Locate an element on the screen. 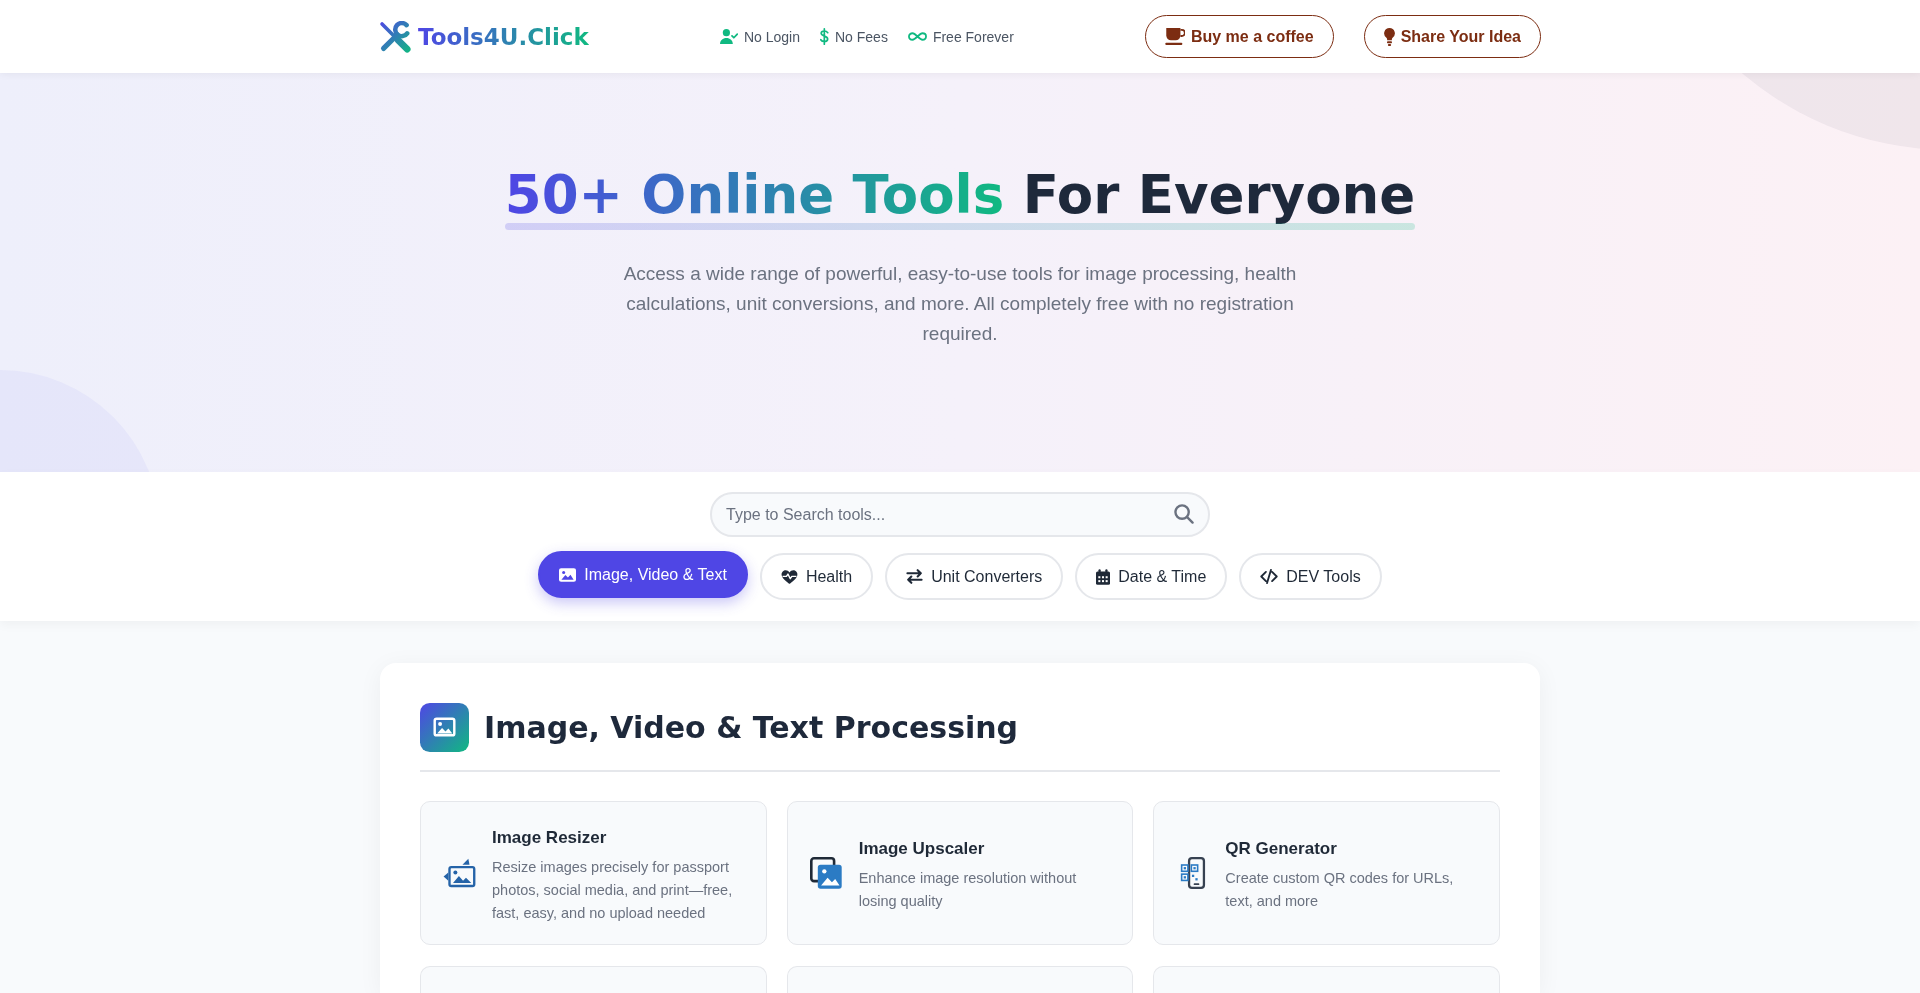 This screenshot has width=1920, height=993. code-icon is located at coordinates (1269, 576).